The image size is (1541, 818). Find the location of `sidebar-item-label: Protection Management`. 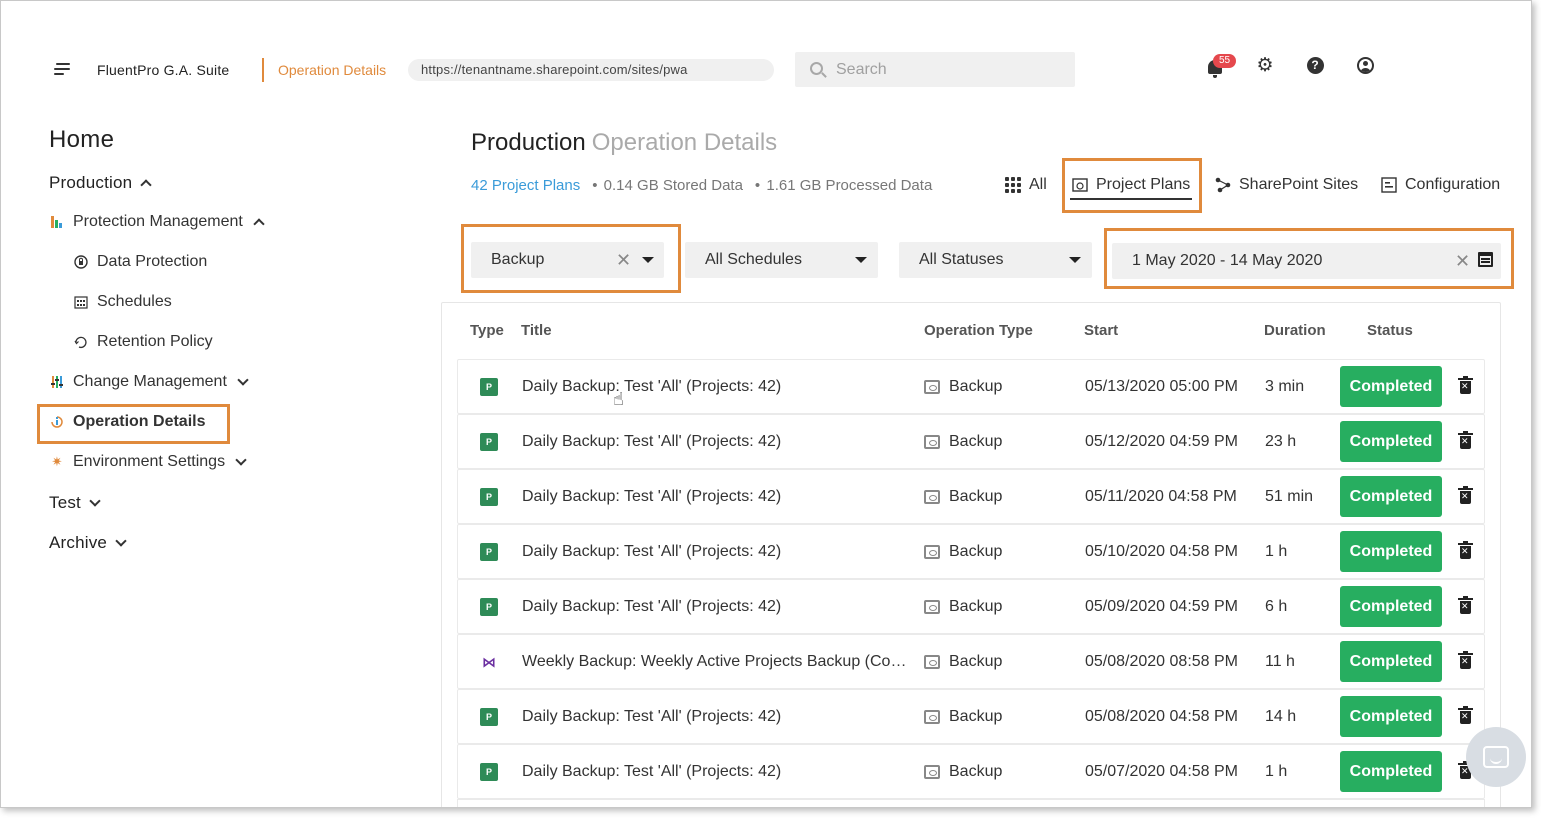

sidebar-item-label: Protection Management is located at coordinates (158, 221).